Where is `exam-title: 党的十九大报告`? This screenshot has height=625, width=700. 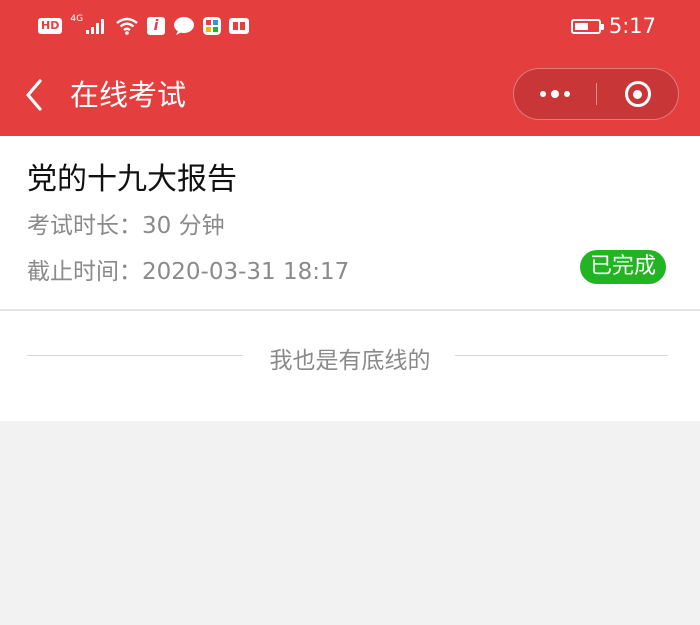 exam-title: 党的十九大报告 is located at coordinates (132, 179).